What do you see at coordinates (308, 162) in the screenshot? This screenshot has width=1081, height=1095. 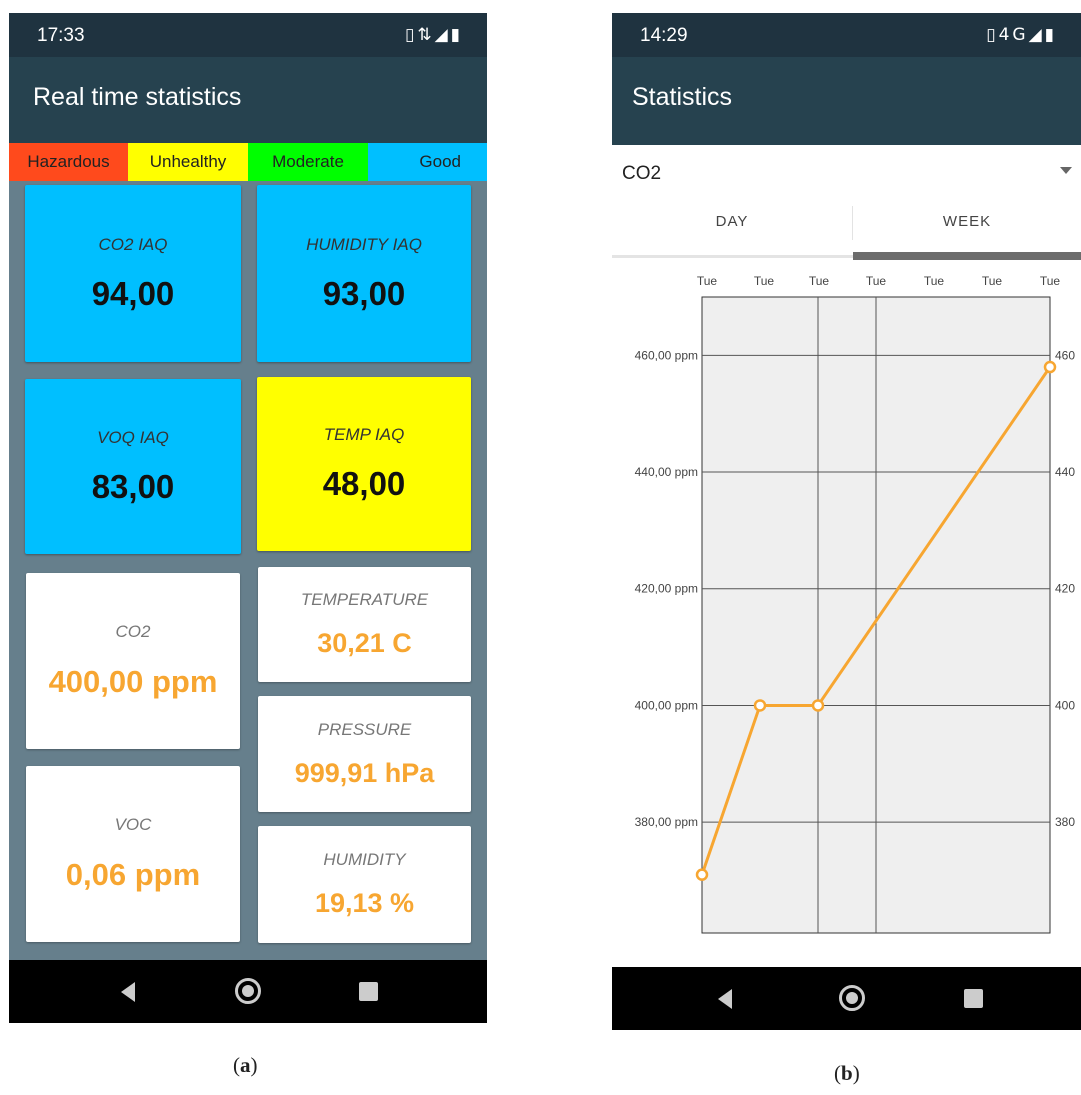 I see `legend-moderate: Moderate` at bounding box center [308, 162].